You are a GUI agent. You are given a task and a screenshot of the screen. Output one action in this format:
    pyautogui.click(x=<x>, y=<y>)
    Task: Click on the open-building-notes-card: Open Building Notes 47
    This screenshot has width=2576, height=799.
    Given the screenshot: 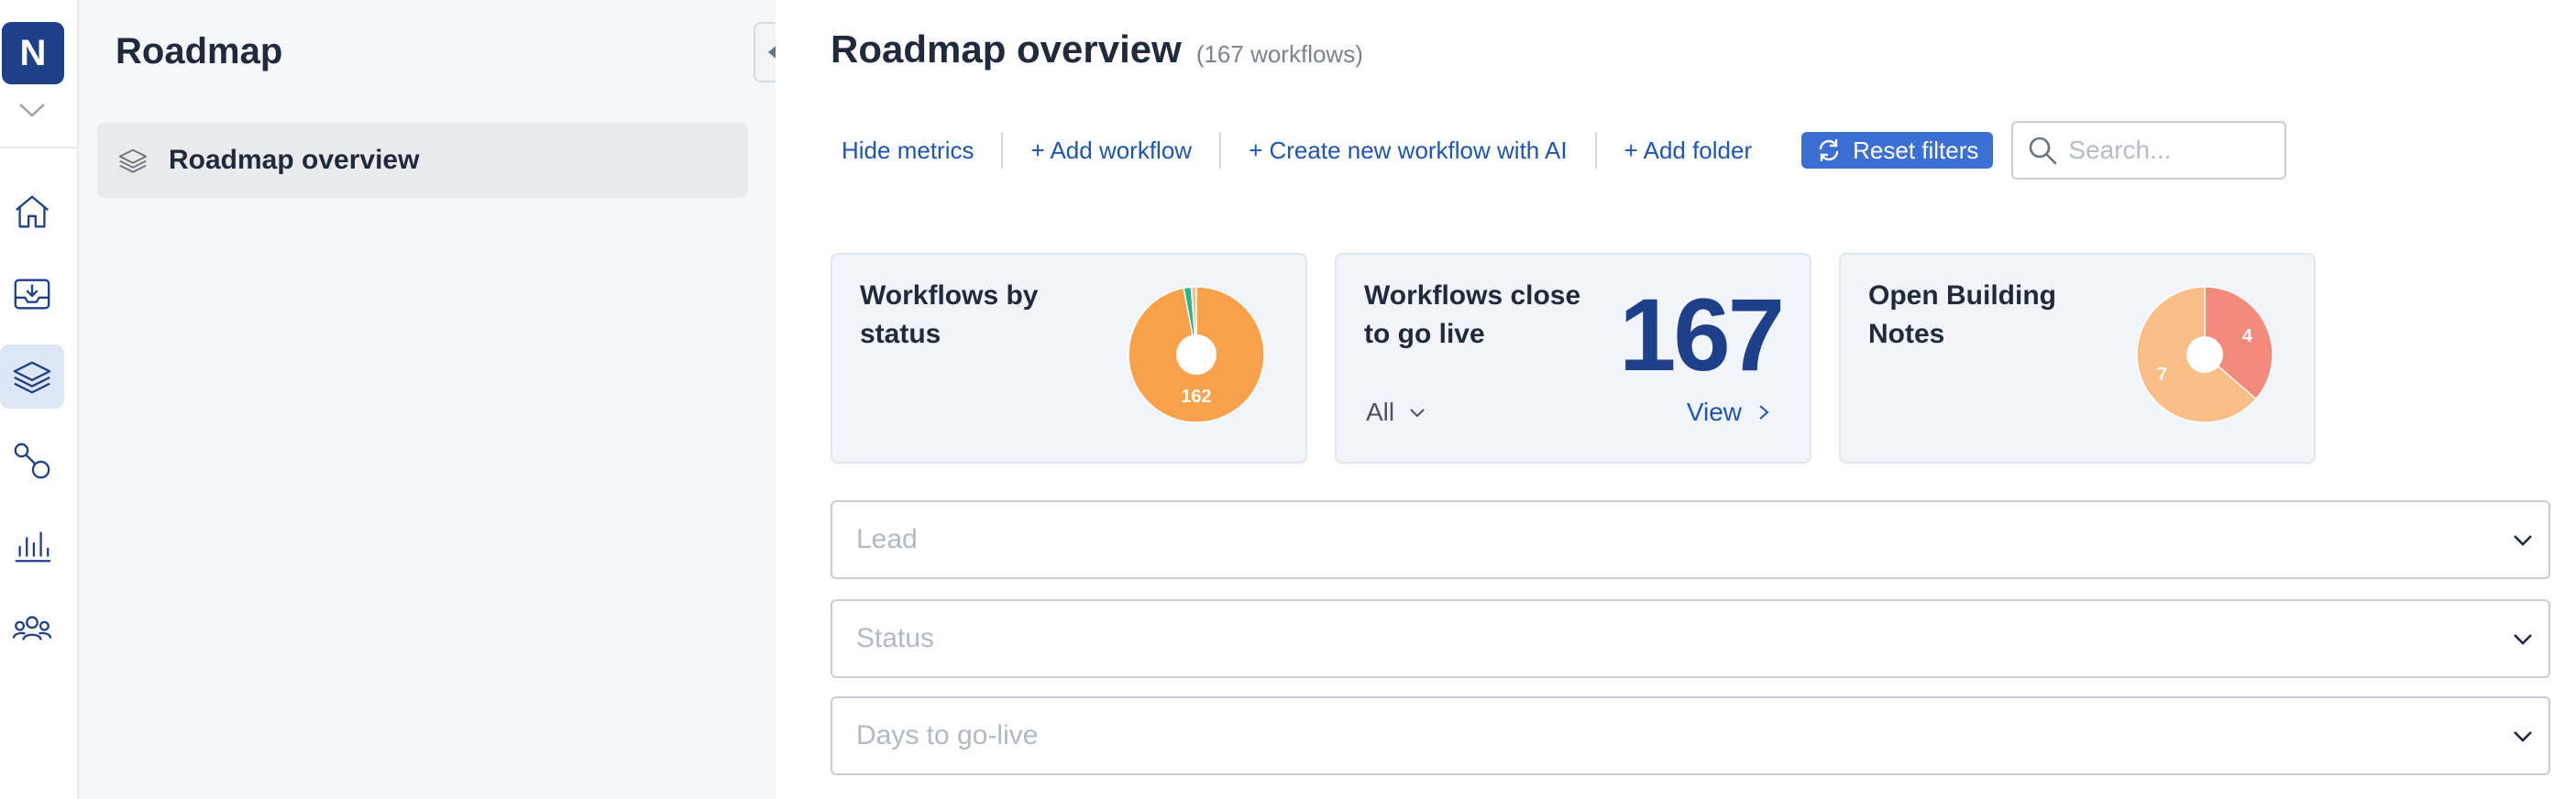 What is the action you would take?
    pyautogui.click(x=2077, y=358)
    